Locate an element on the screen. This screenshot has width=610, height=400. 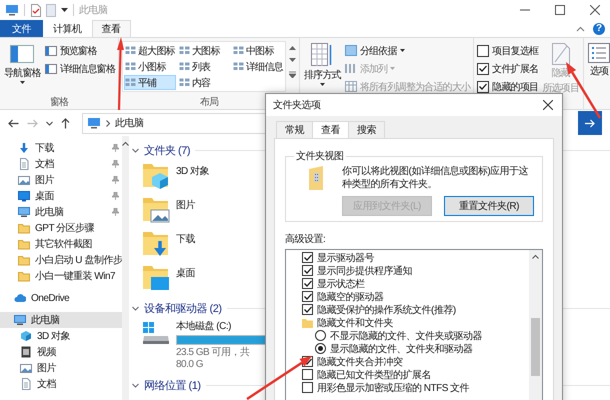
layout-option: 平铺 is located at coordinates (150, 82).